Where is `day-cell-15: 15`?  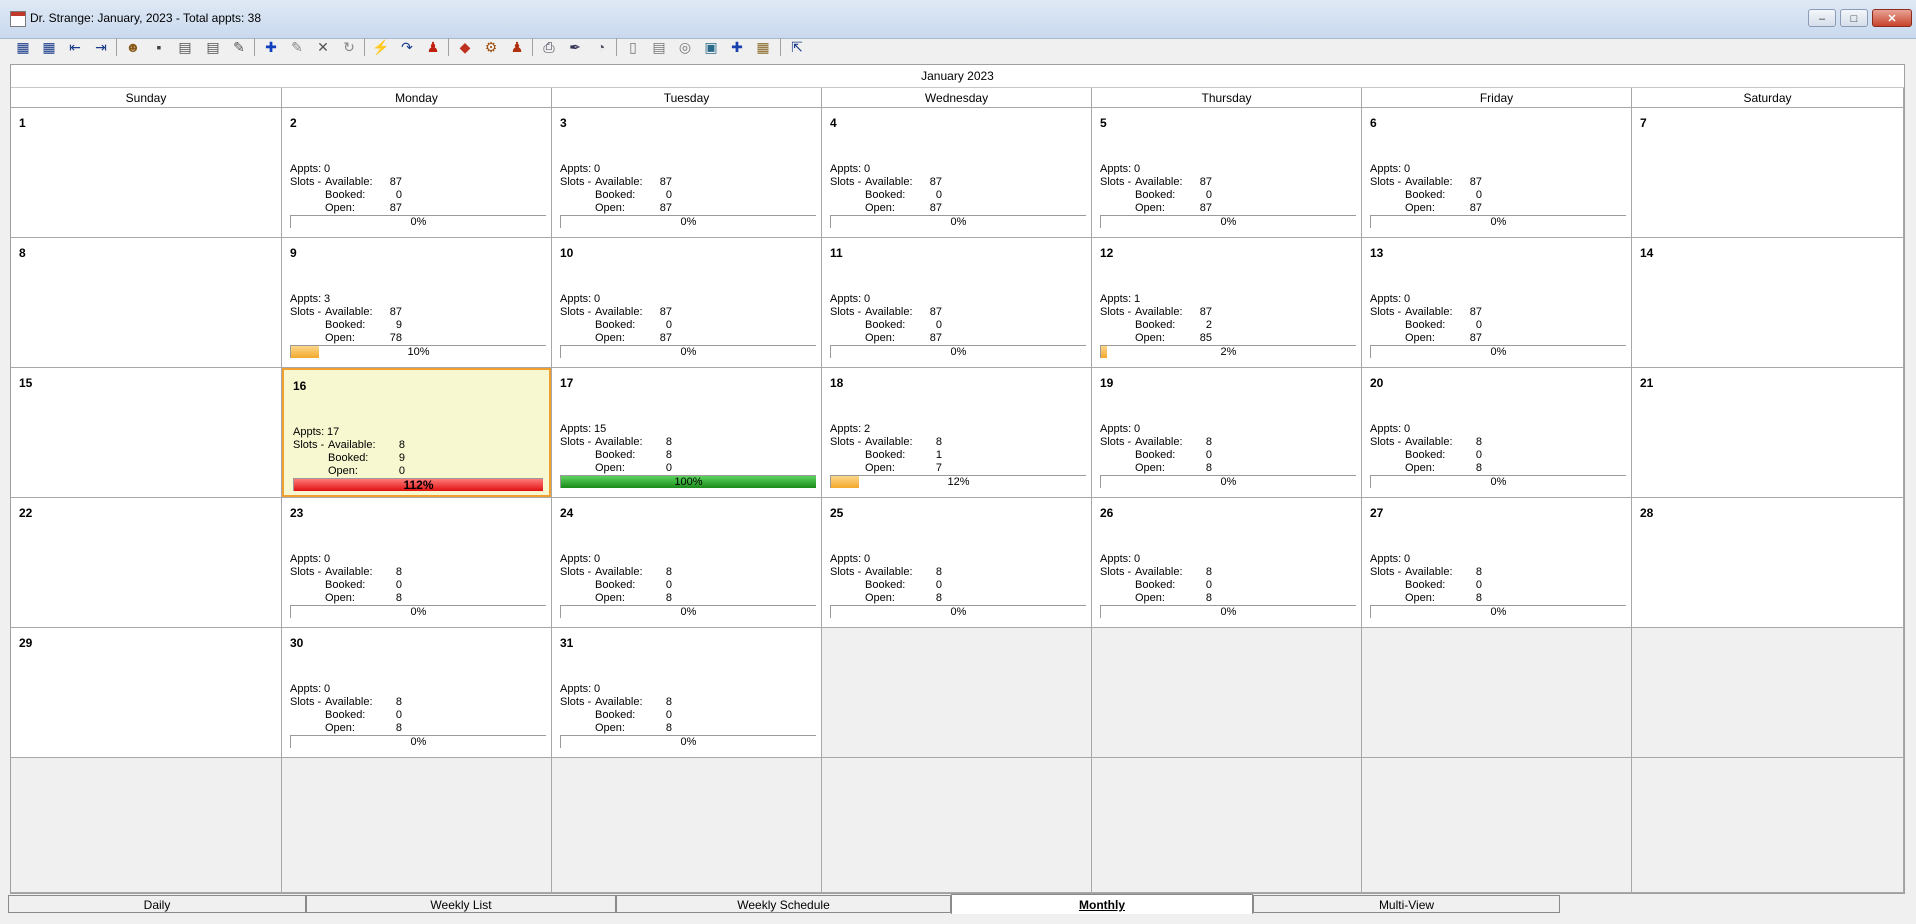
day-cell-15: 15 is located at coordinates (146, 433).